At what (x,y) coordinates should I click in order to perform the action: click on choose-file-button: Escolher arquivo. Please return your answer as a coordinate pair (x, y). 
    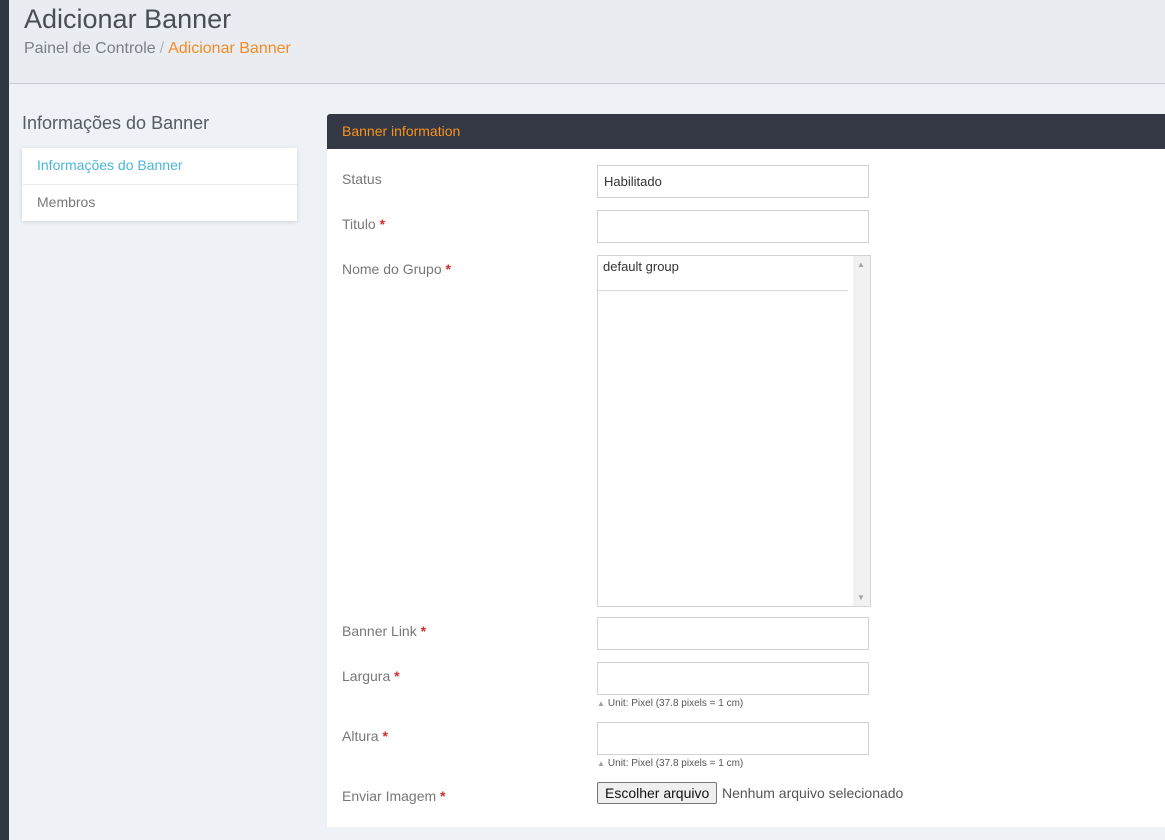
    Looking at the image, I should click on (657, 793).